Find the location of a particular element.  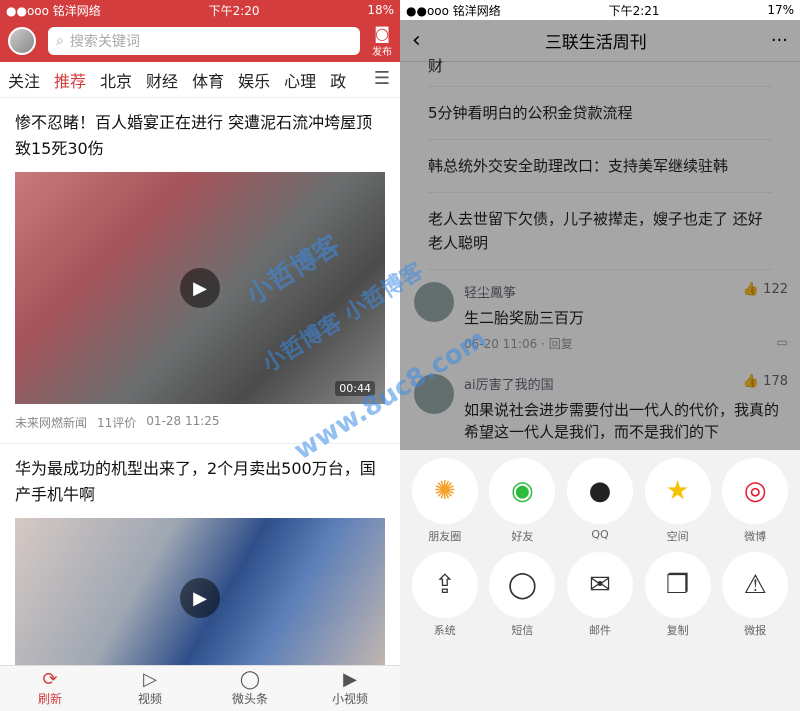

copy-icon: ❐ is located at coordinates (677, 585).